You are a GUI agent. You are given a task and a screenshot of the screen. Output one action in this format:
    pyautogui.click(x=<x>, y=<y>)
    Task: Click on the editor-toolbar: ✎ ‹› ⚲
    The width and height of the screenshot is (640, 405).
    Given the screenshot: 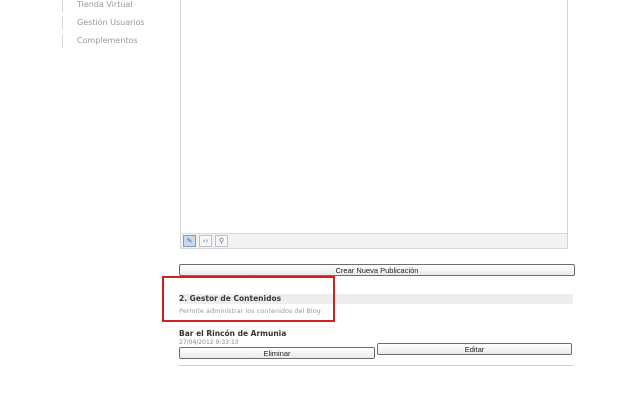 What is the action you would take?
    pyautogui.click(x=374, y=240)
    